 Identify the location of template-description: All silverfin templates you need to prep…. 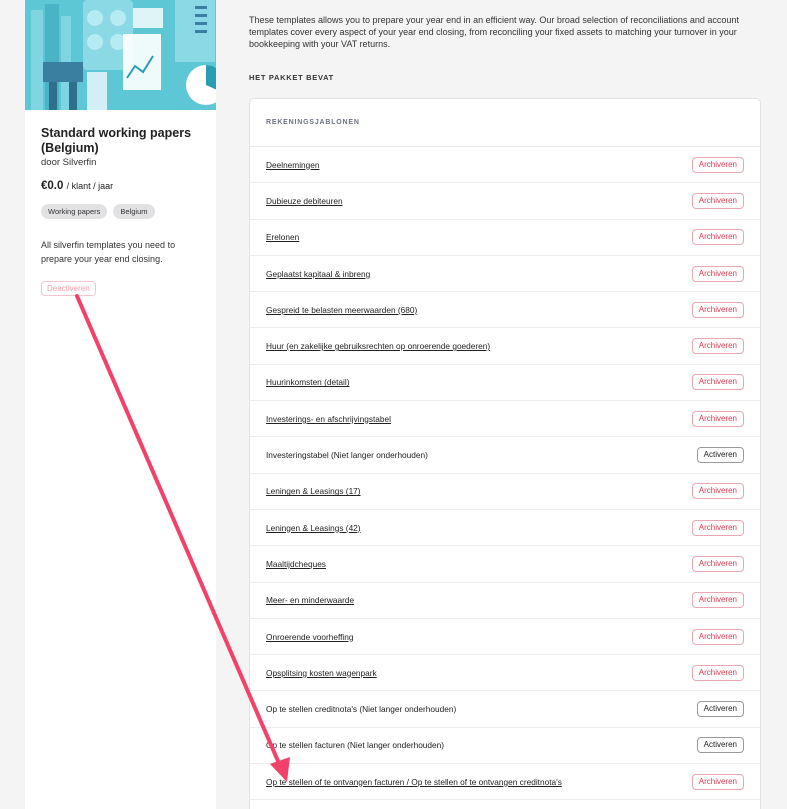
(108, 252).